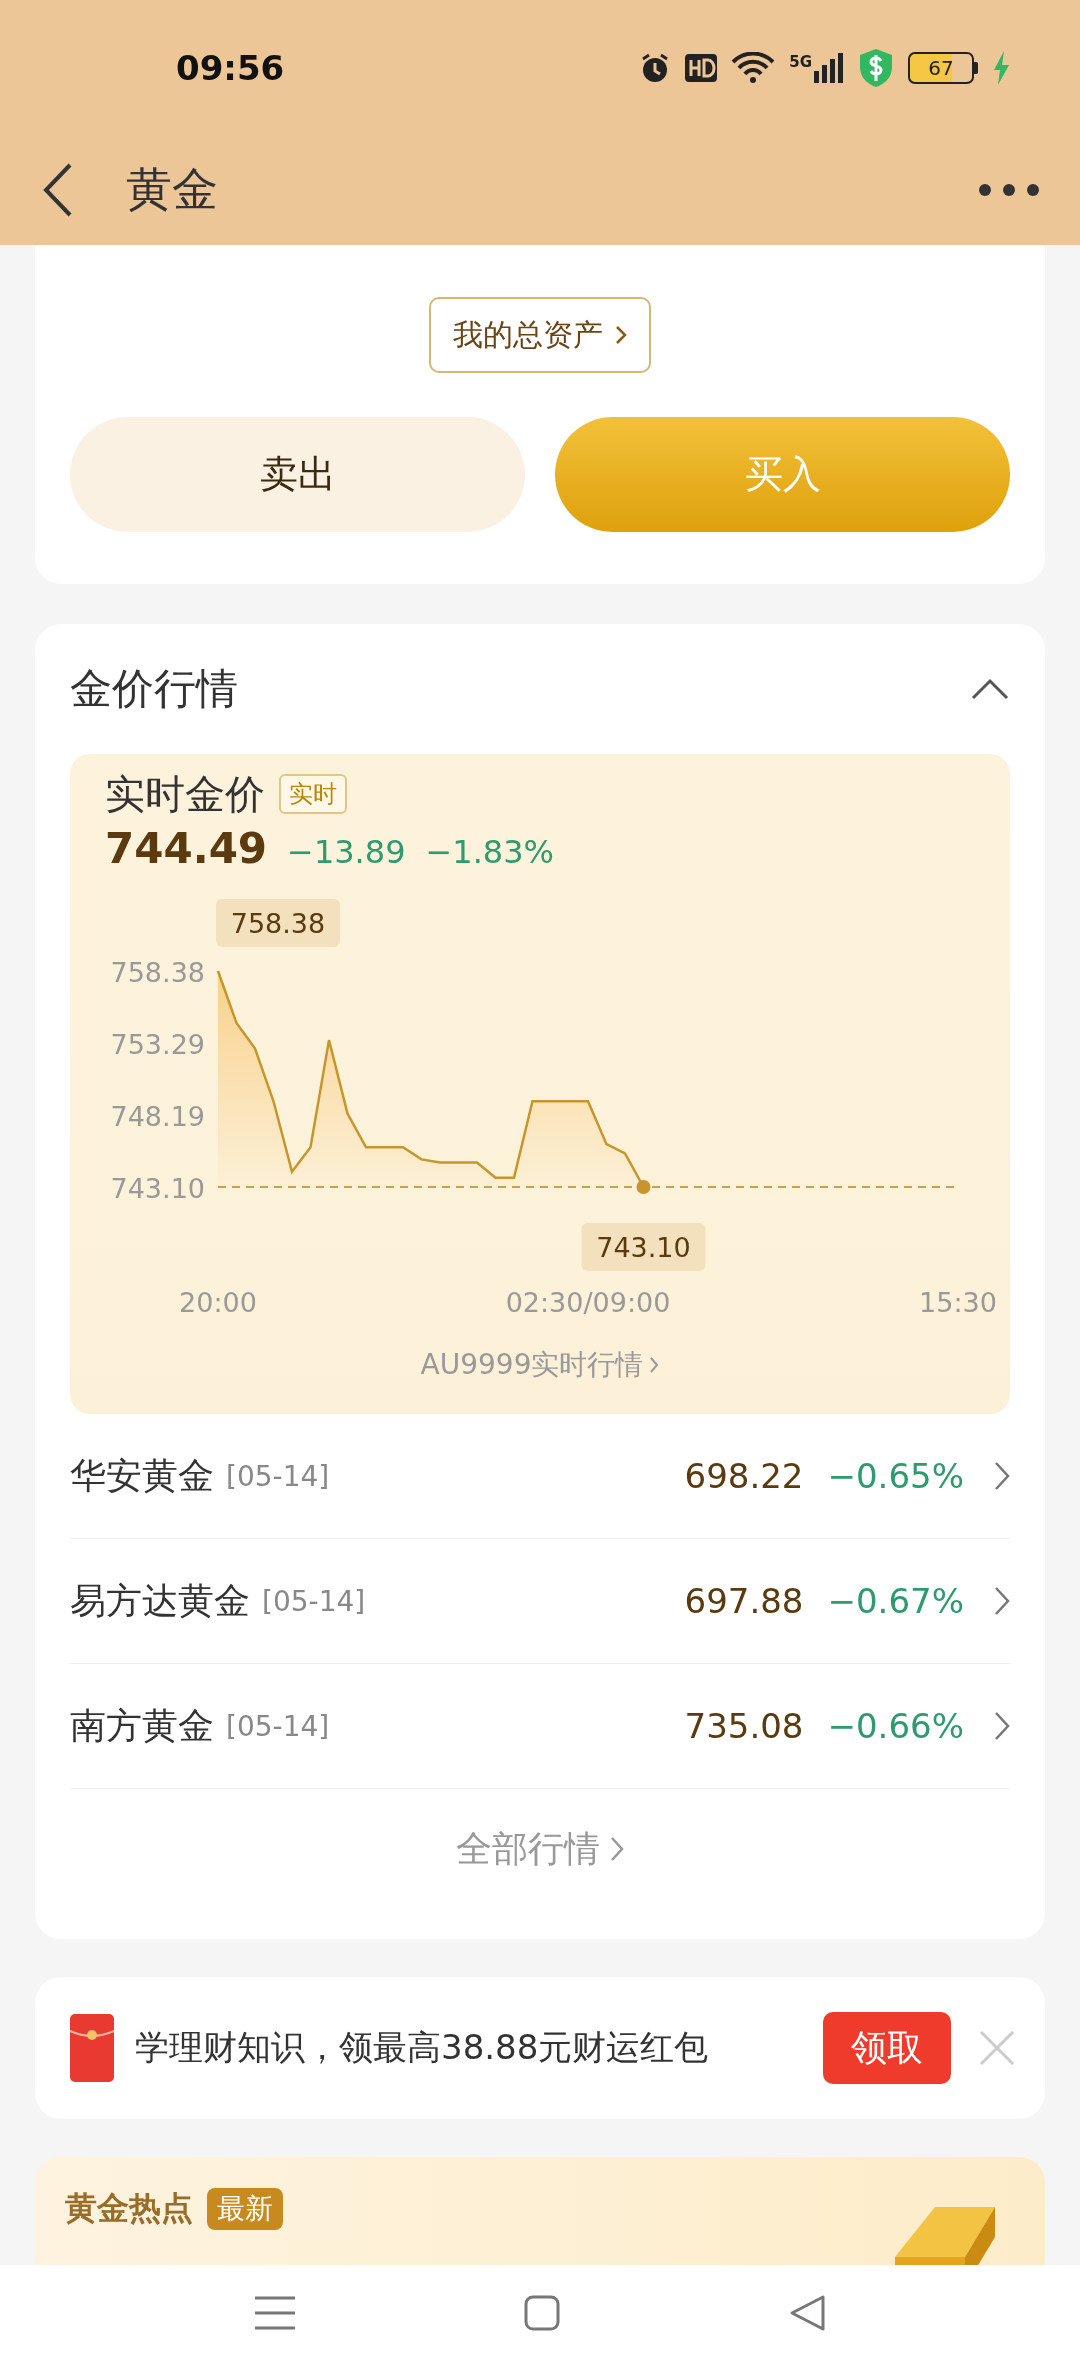 Image resolution: width=1080 pixels, height=2361 pixels. I want to click on price-tooltip: 758.38, so click(278, 923).